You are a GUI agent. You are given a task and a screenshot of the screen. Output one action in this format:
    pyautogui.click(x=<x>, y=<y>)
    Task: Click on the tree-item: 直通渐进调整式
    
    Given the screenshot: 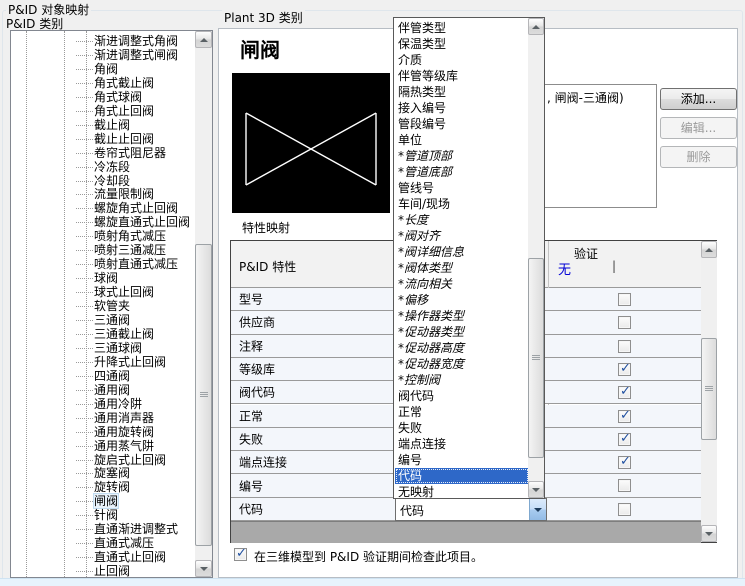 What is the action you would take?
    pyautogui.click(x=103, y=529)
    